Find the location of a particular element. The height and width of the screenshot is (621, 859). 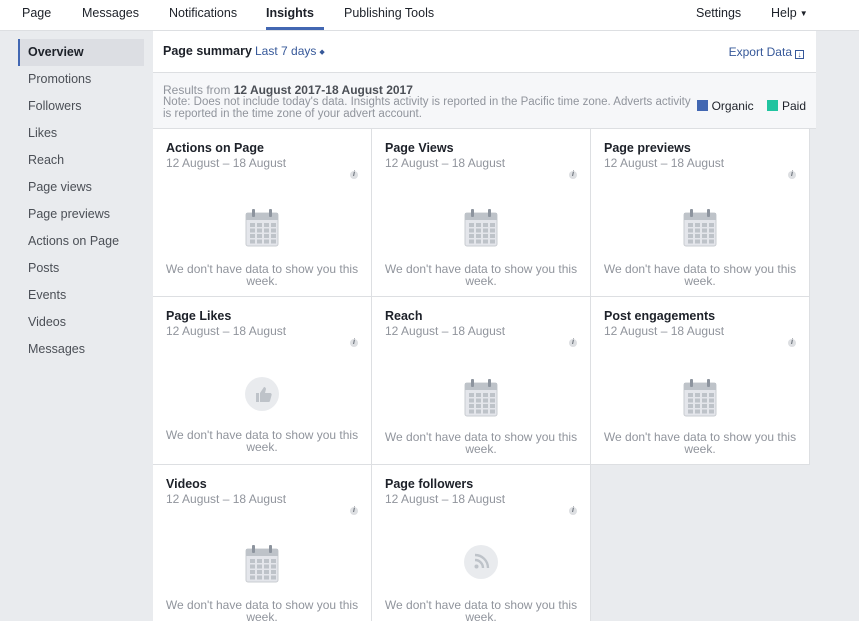

results-date-range: 12 August 2017-18 August 2017 is located at coordinates (323, 90).